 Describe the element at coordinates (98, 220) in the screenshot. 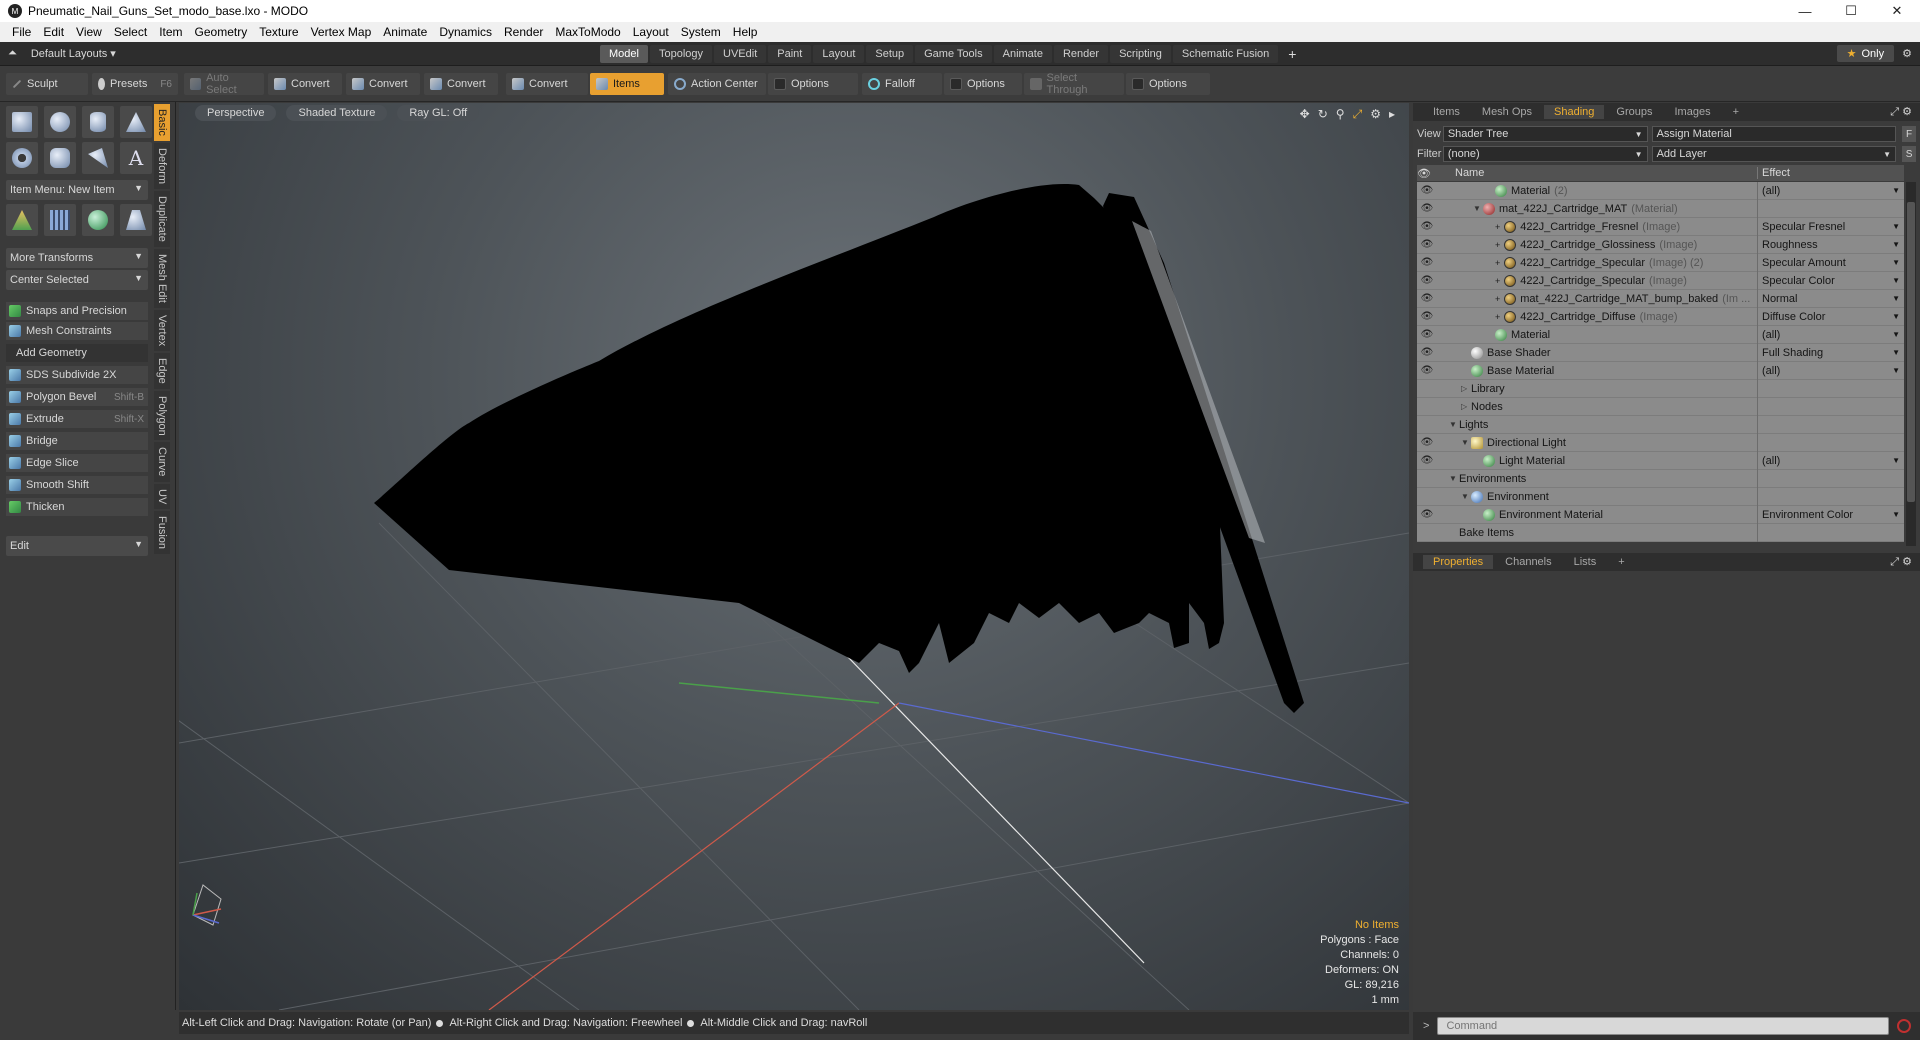

I see `globe-button` at that location.